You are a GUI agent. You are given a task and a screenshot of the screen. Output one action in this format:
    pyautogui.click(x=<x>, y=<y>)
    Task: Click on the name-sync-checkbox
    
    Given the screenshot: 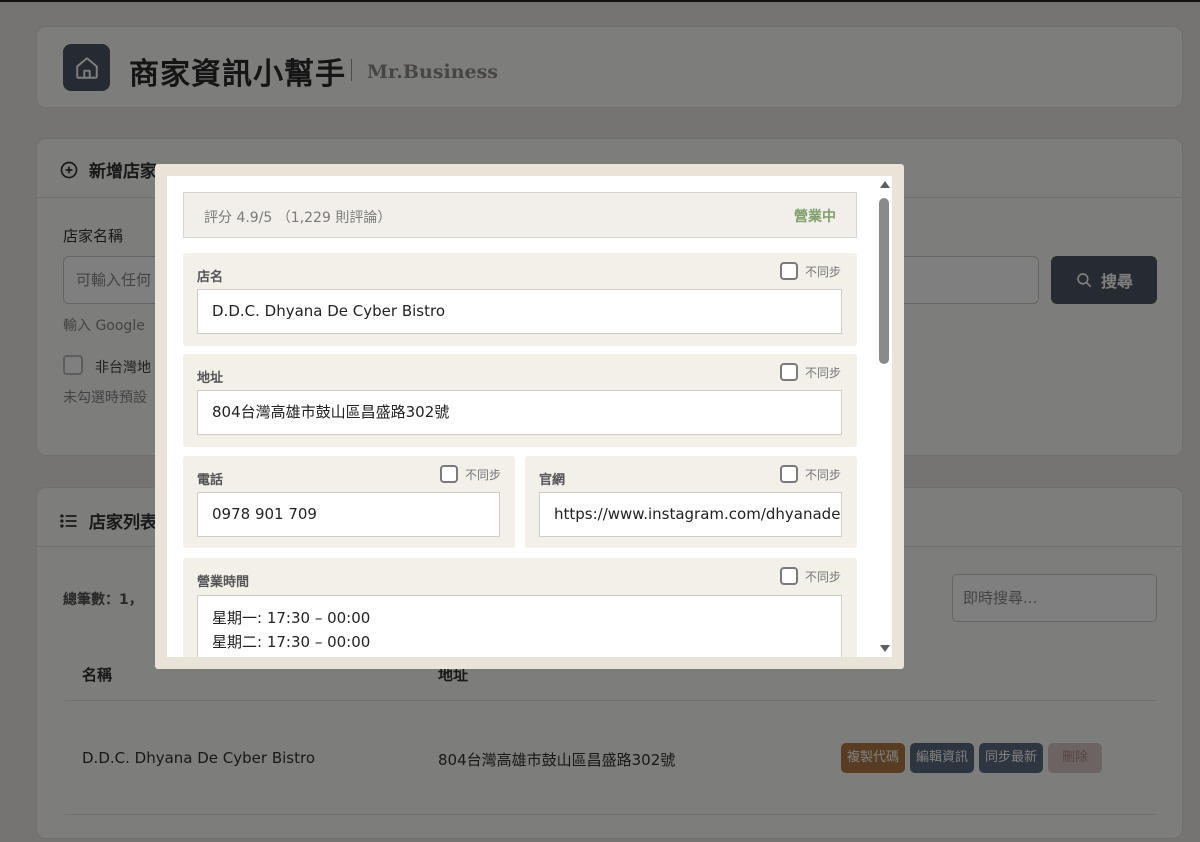 What is the action you would take?
    pyautogui.click(x=788, y=271)
    